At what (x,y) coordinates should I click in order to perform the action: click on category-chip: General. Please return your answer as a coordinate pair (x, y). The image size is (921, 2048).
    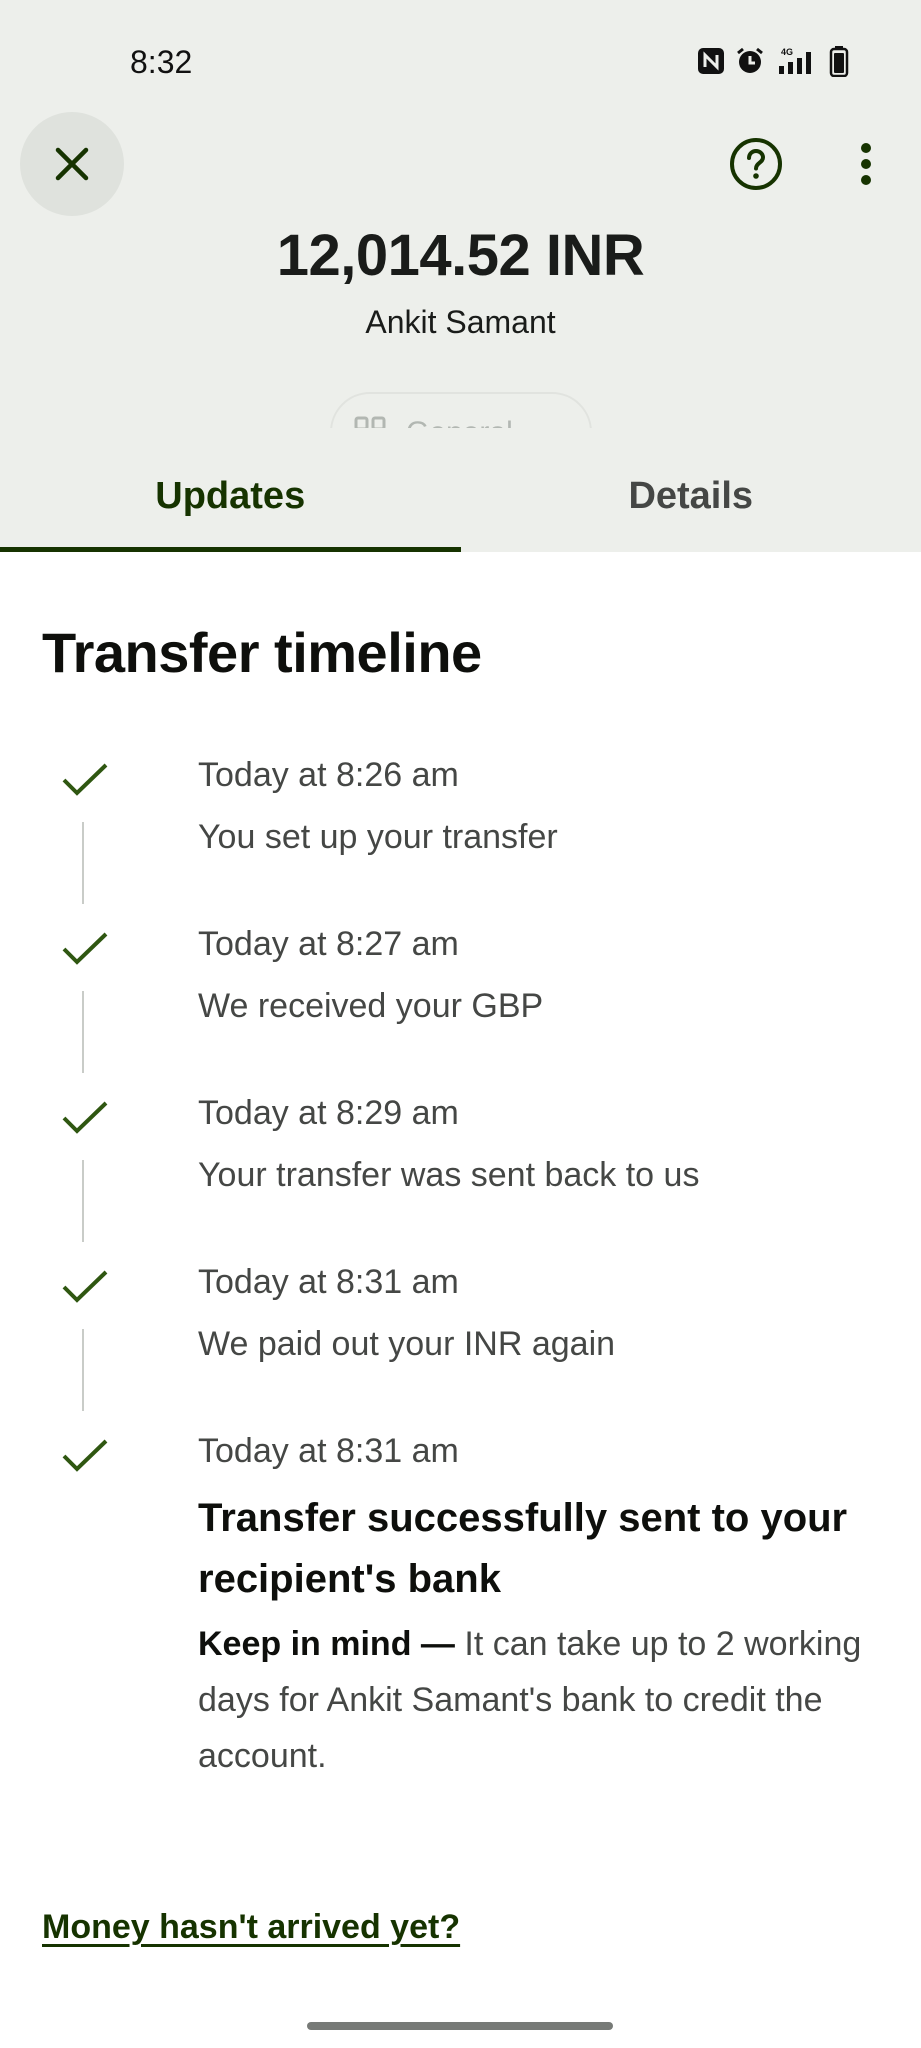
    Looking at the image, I should click on (461, 410).